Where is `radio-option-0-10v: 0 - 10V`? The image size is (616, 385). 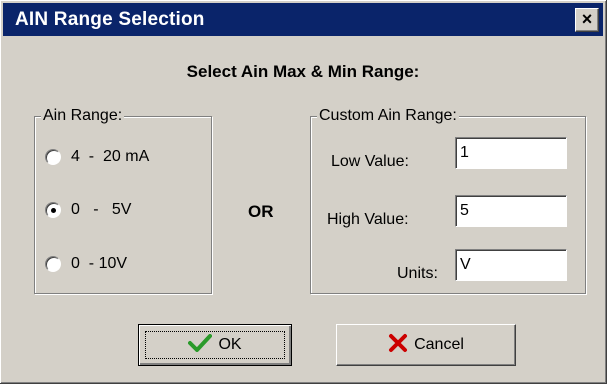
radio-option-0-10v: 0 - 10V is located at coordinates (86, 264).